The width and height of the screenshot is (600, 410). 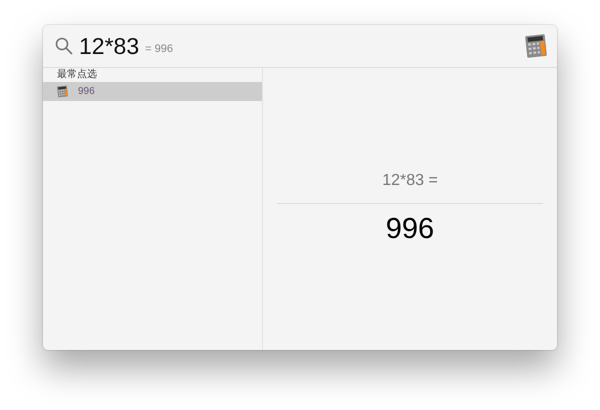 I want to click on search-query: 12*83, so click(x=109, y=46).